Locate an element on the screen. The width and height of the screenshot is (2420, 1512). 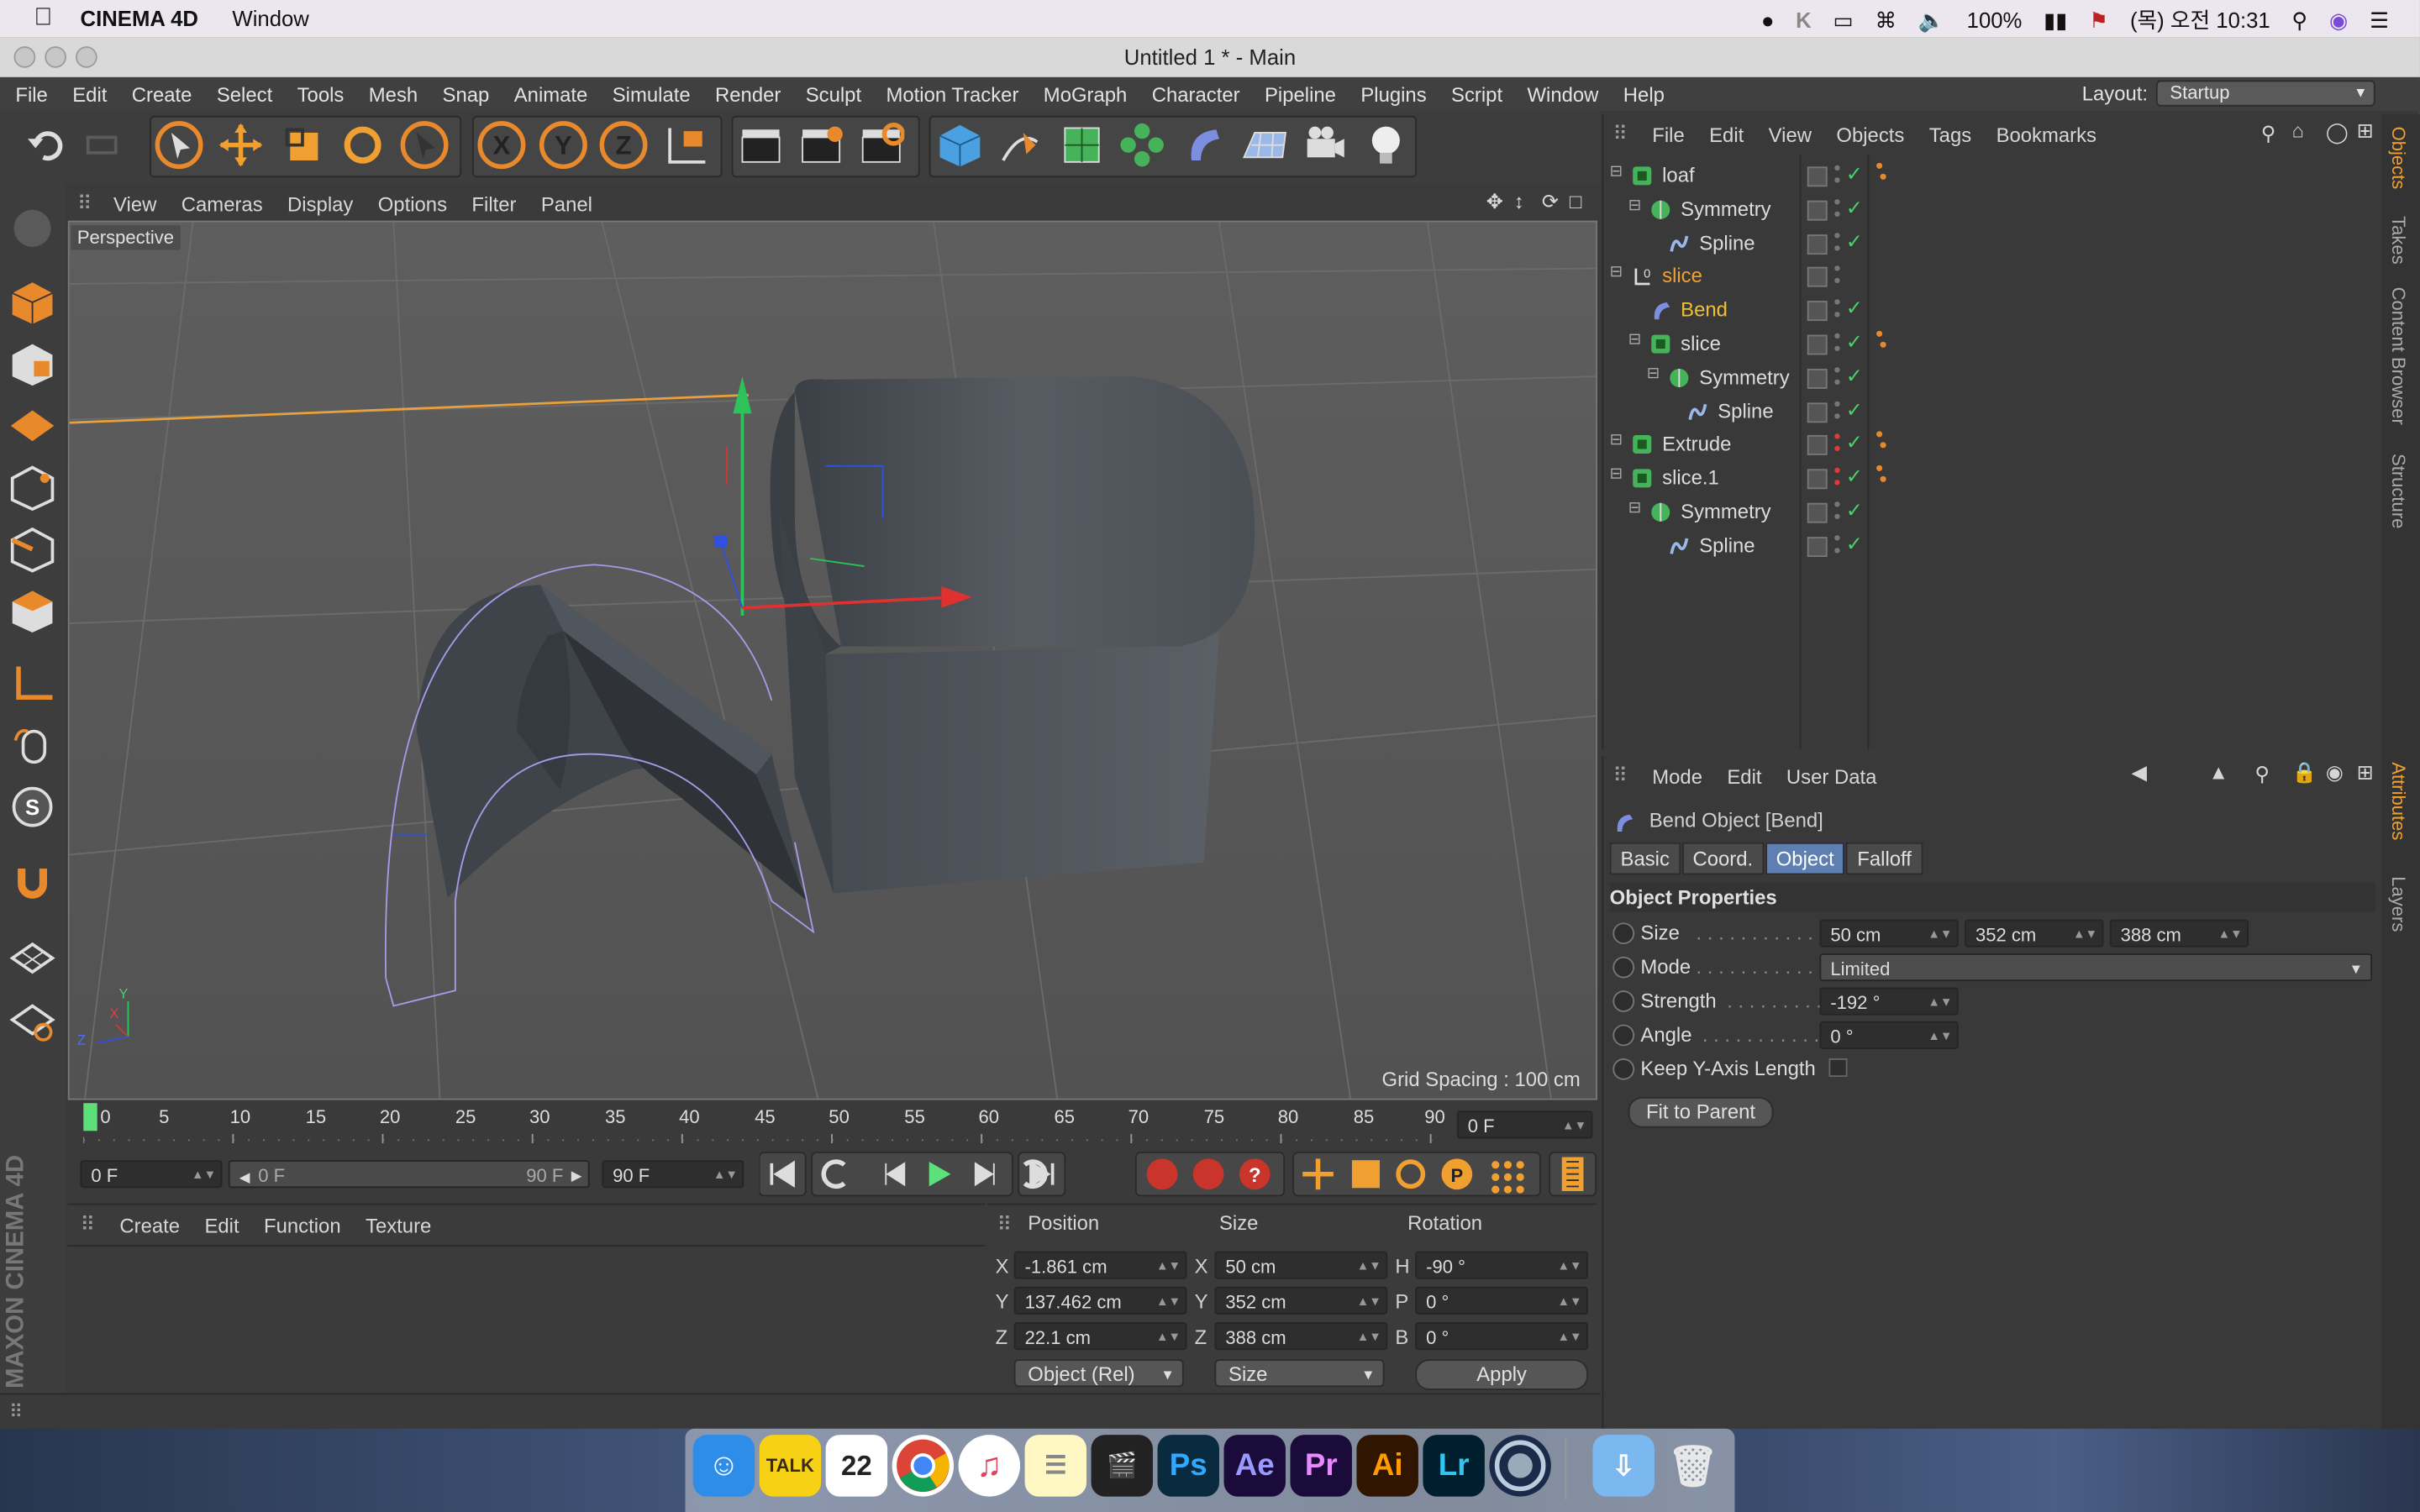
attr-menu-edit: Edit is located at coordinates (1744, 776).